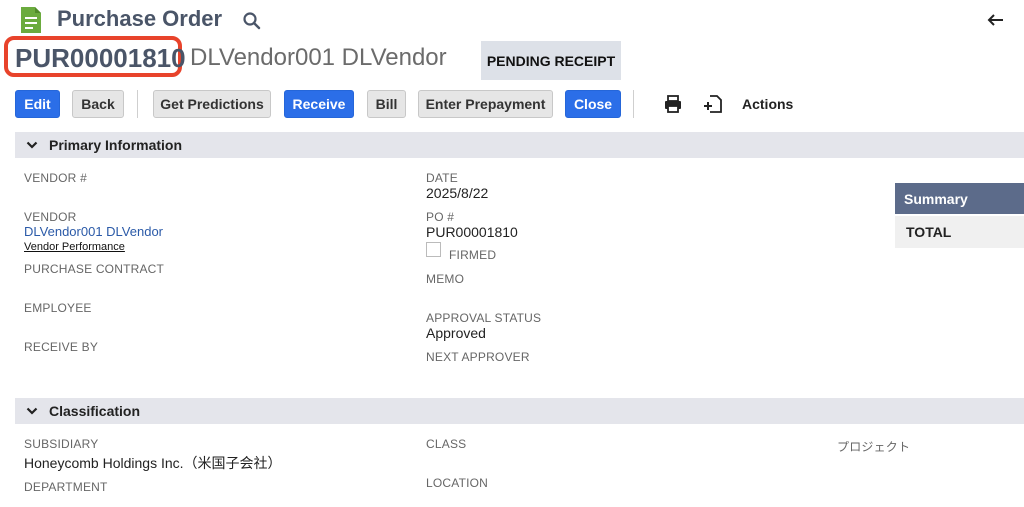 This screenshot has height=507, width=1024. I want to click on purchase-contract-label: PURCHASE CONTRACT, so click(94, 269).